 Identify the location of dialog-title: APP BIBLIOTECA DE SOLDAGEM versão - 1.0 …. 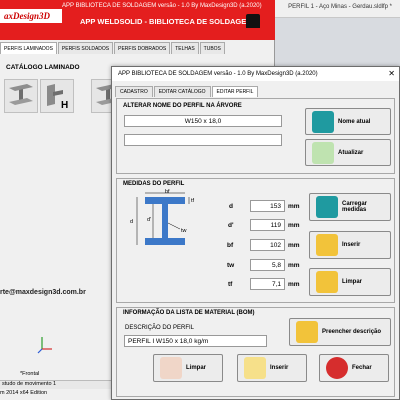
(255, 74).